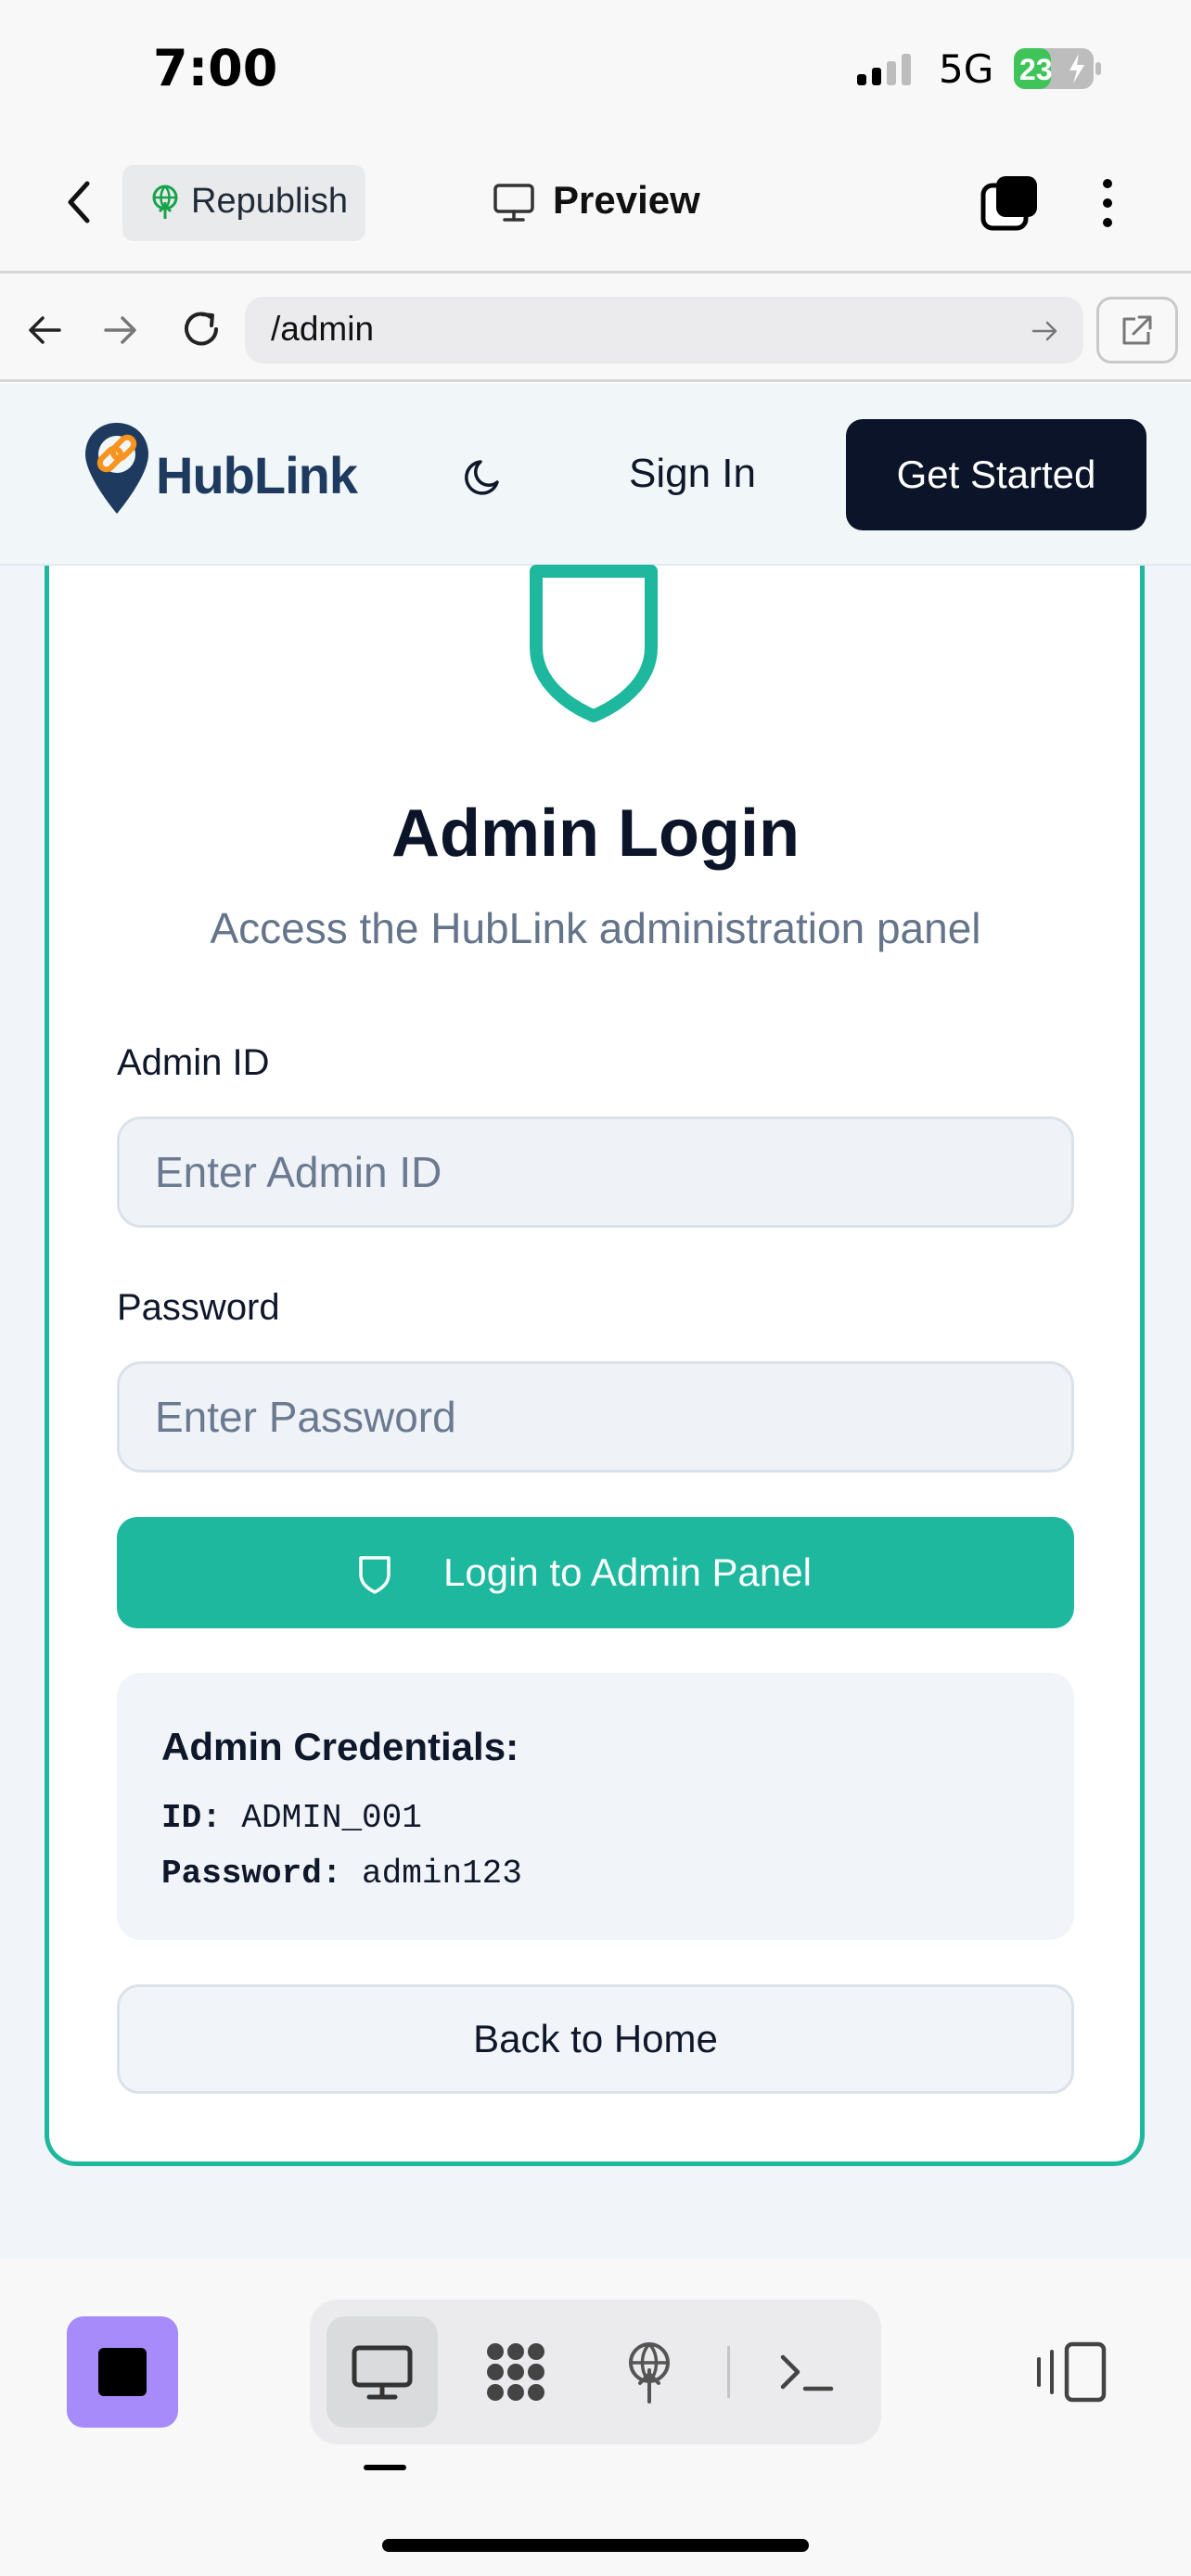 The width and height of the screenshot is (1191, 2576). I want to click on login-button-label: Login to Admin Panel, so click(627, 1572).